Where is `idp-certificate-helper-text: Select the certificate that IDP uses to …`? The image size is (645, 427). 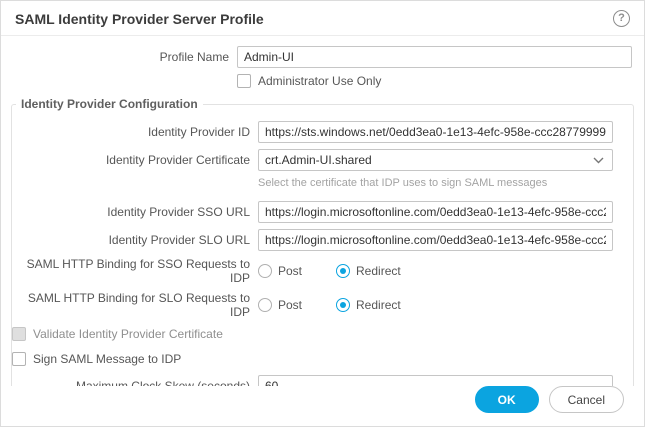 idp-certificate-helper-text: Select the certificate that IDP uses to … is located at coordinates (403, 183).